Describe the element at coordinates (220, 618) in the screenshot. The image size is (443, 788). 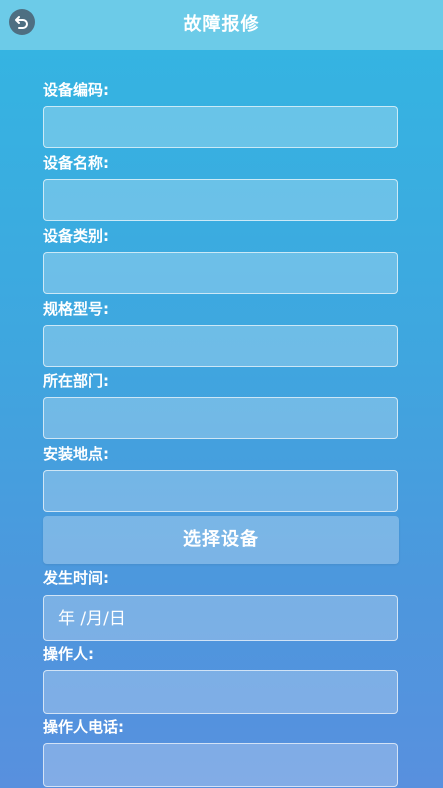
I see `occurrence-date-input: 年 /月/日` at that location.